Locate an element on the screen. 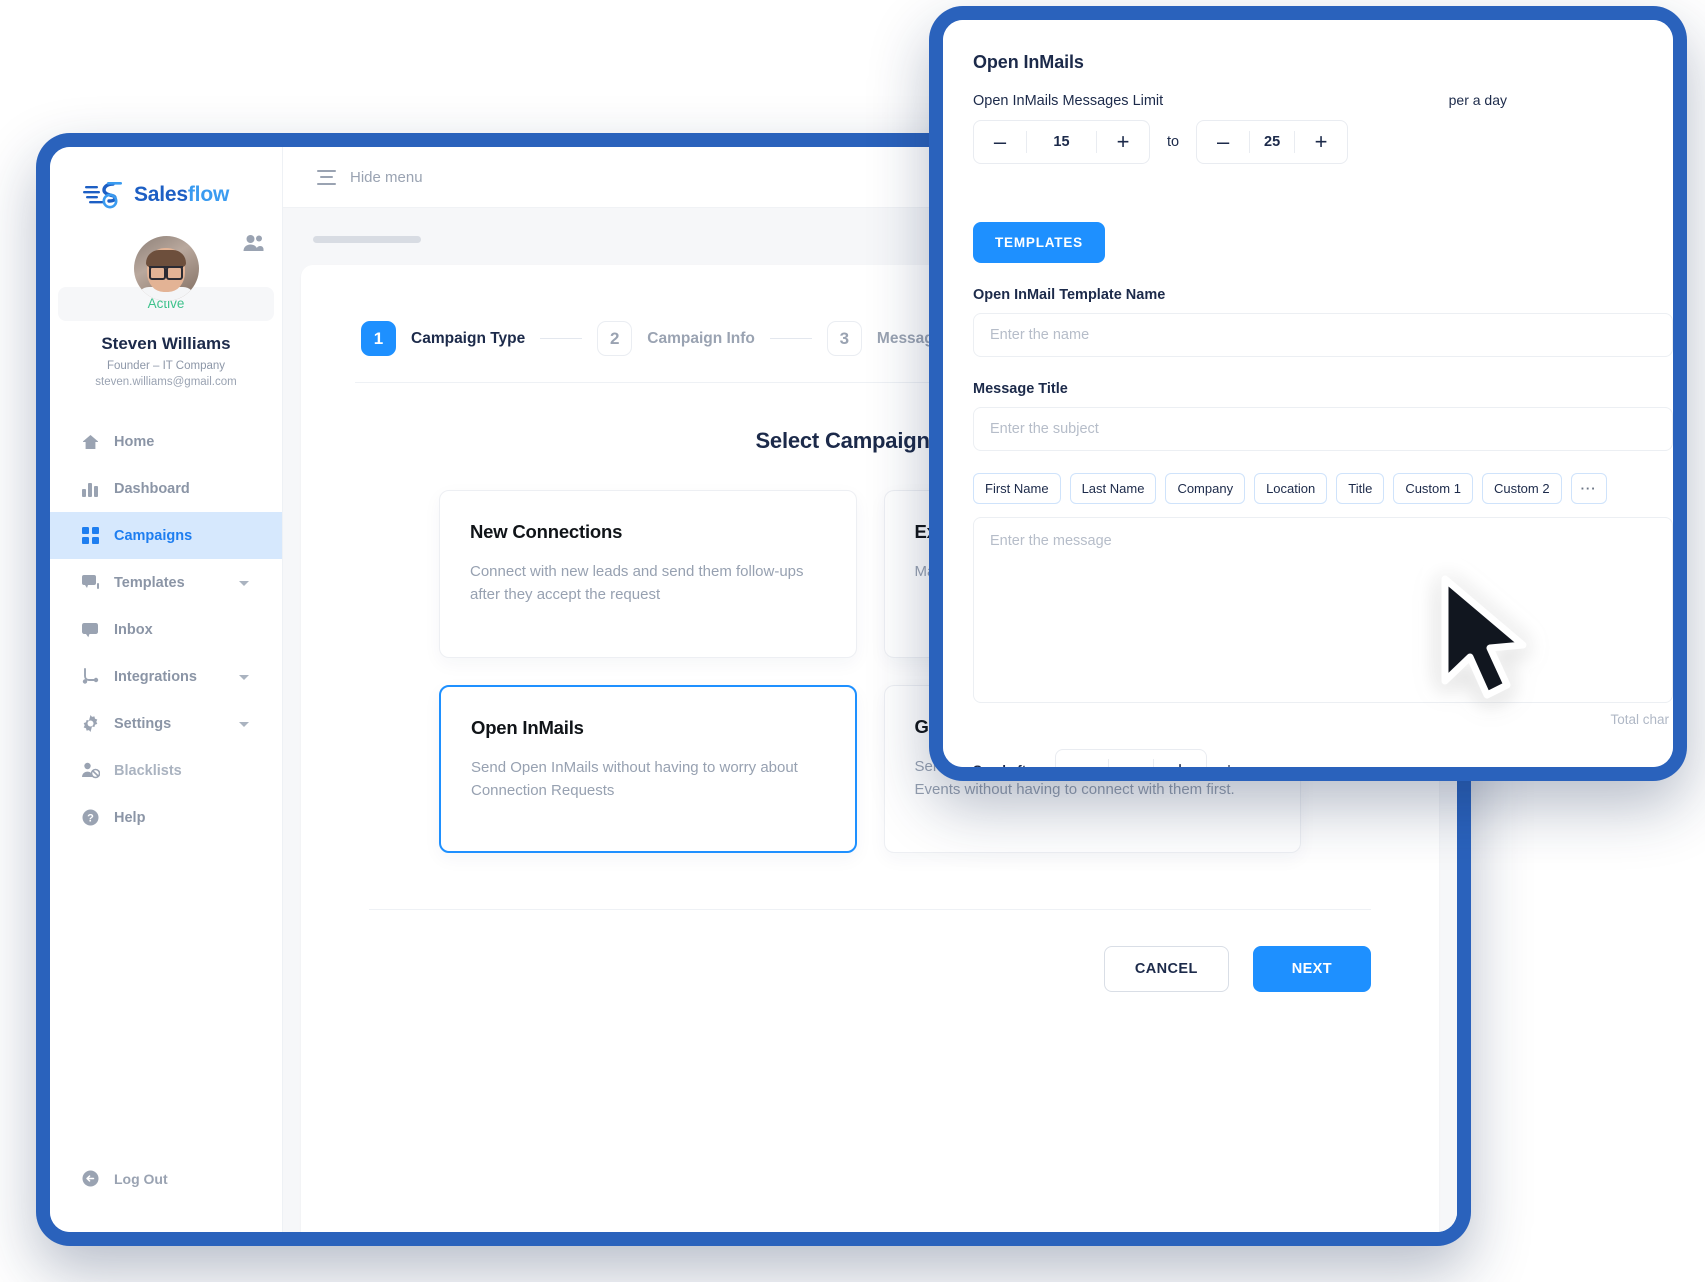 The image size is (1705, 1282). per-day-label: per a day is located at coordinates (1477, 100).